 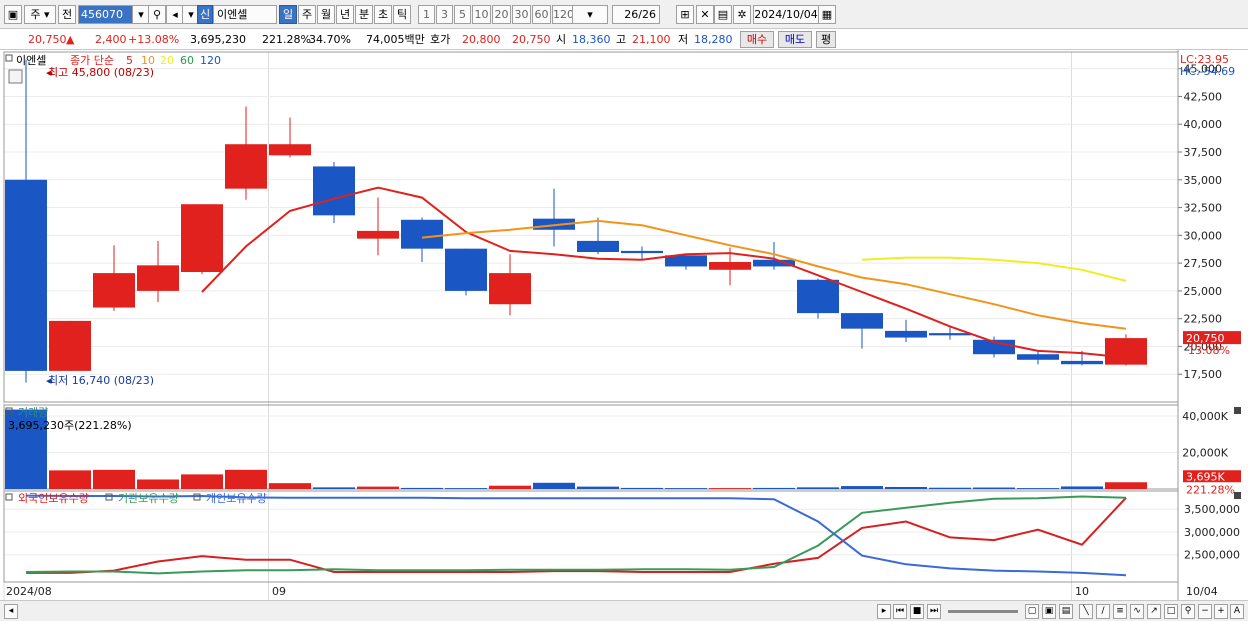 I want to click on date-input: 2024/10/04, so click(x=786, y=14).